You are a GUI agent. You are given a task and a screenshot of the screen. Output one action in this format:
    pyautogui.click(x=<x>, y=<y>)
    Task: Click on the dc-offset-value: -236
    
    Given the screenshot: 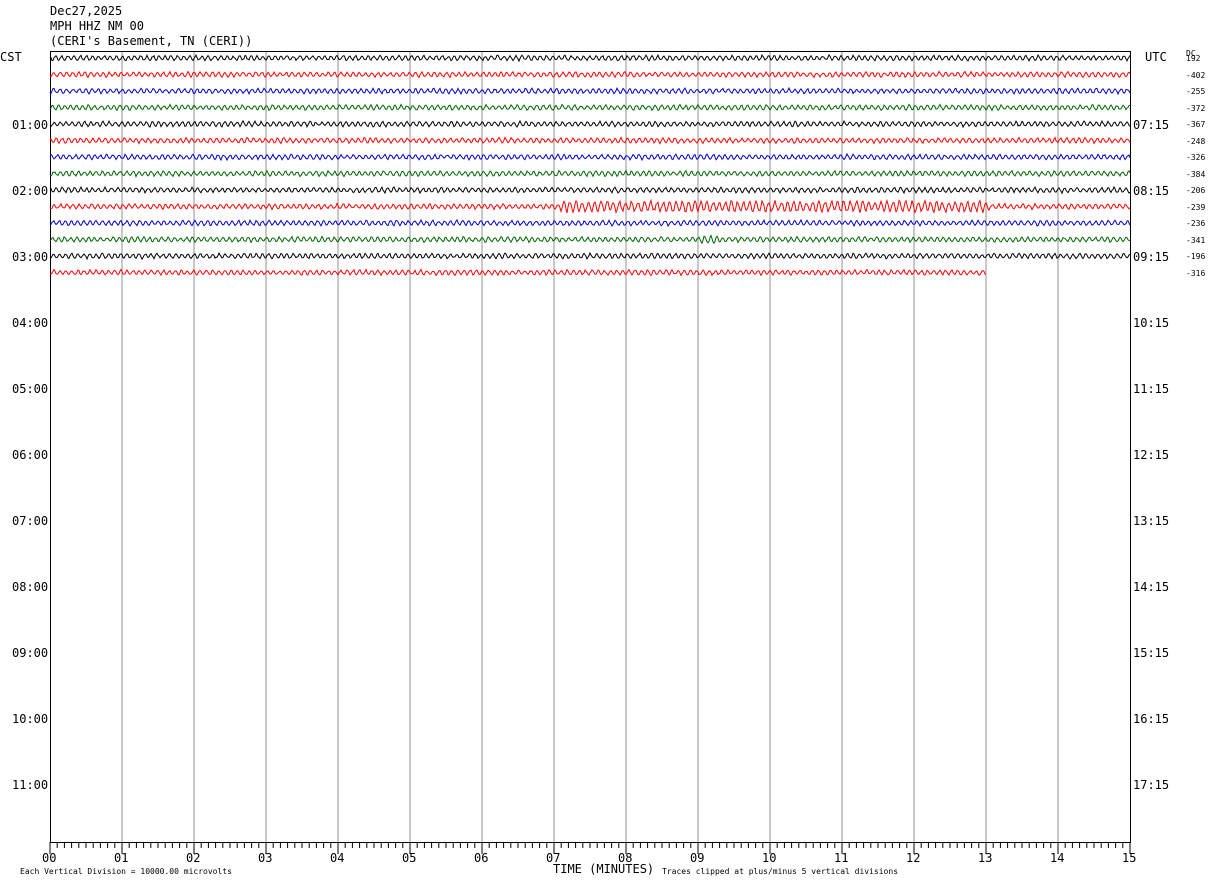 What is the action you would take?
    pyautogui.click(x=1196, y=223)
    